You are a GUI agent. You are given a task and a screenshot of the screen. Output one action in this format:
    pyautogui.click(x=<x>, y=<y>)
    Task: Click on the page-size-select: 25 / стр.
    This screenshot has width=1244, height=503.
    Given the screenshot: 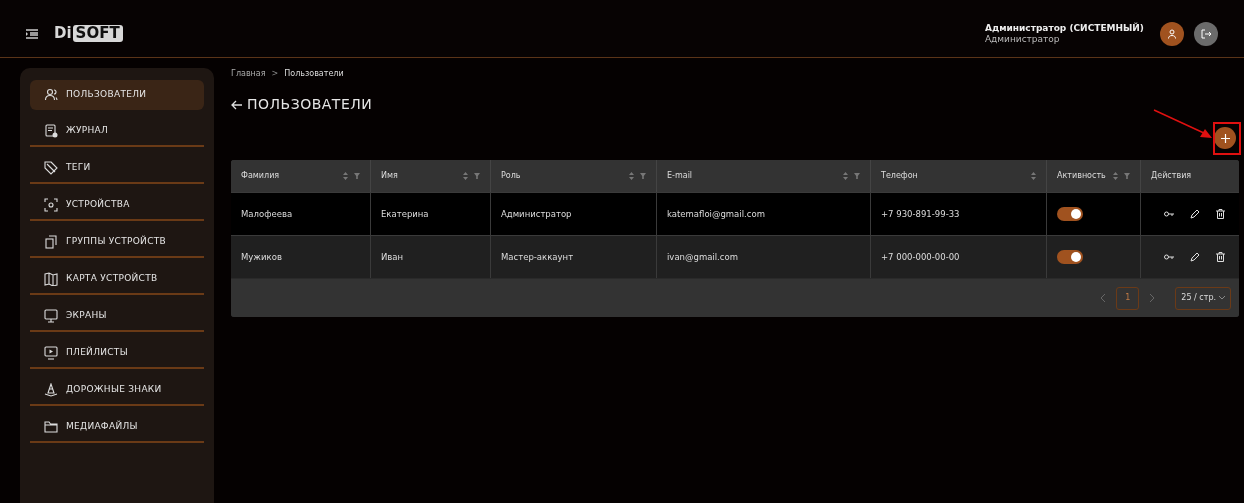 What is the action you would take?
    pyautogui.click(x=1203, y=298)
    